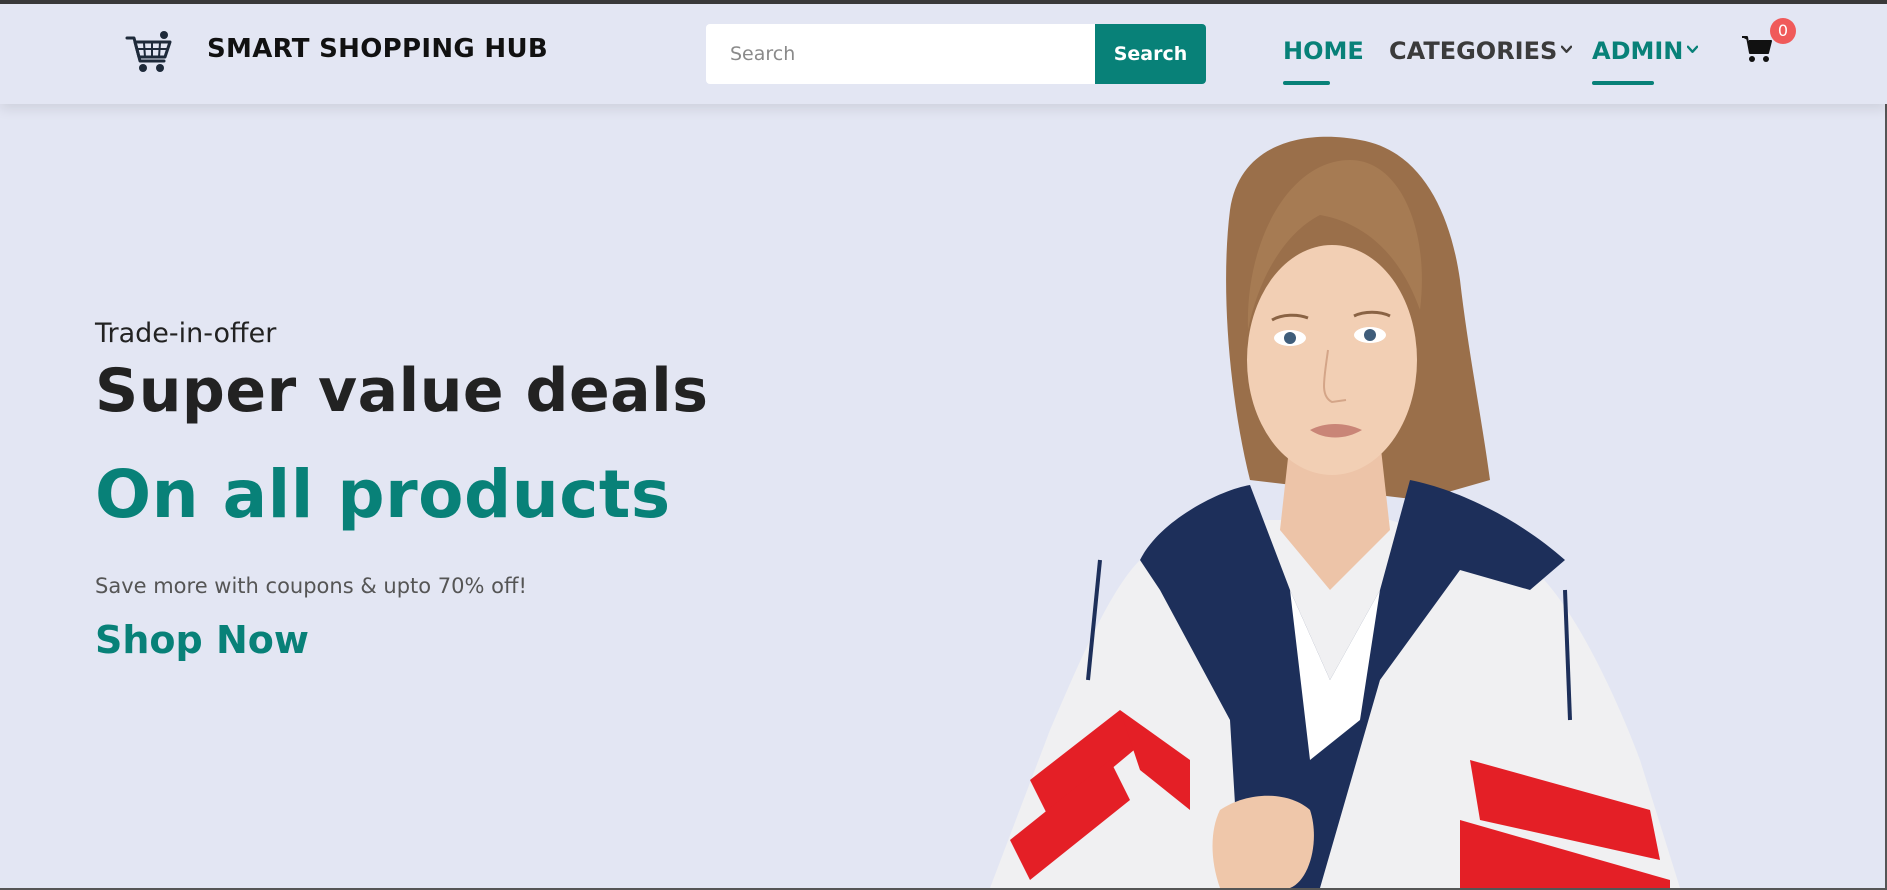 The image size is (1887, 890). Describe the element at coordinates (383, 494) in the screenshot. I see `hero-subheadline: On all products` at that location.